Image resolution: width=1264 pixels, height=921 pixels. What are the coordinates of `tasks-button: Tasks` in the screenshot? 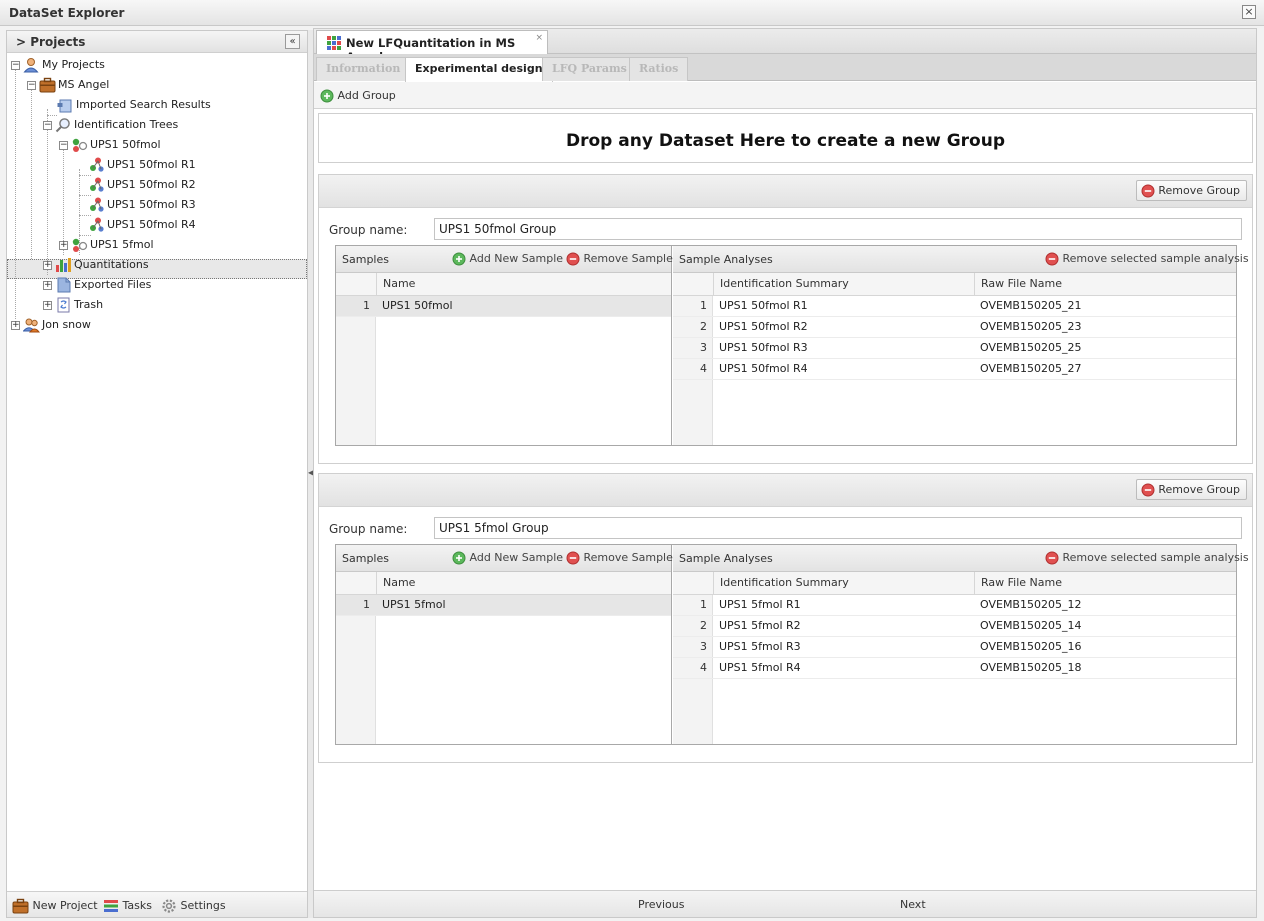 It's located at (127, 906).